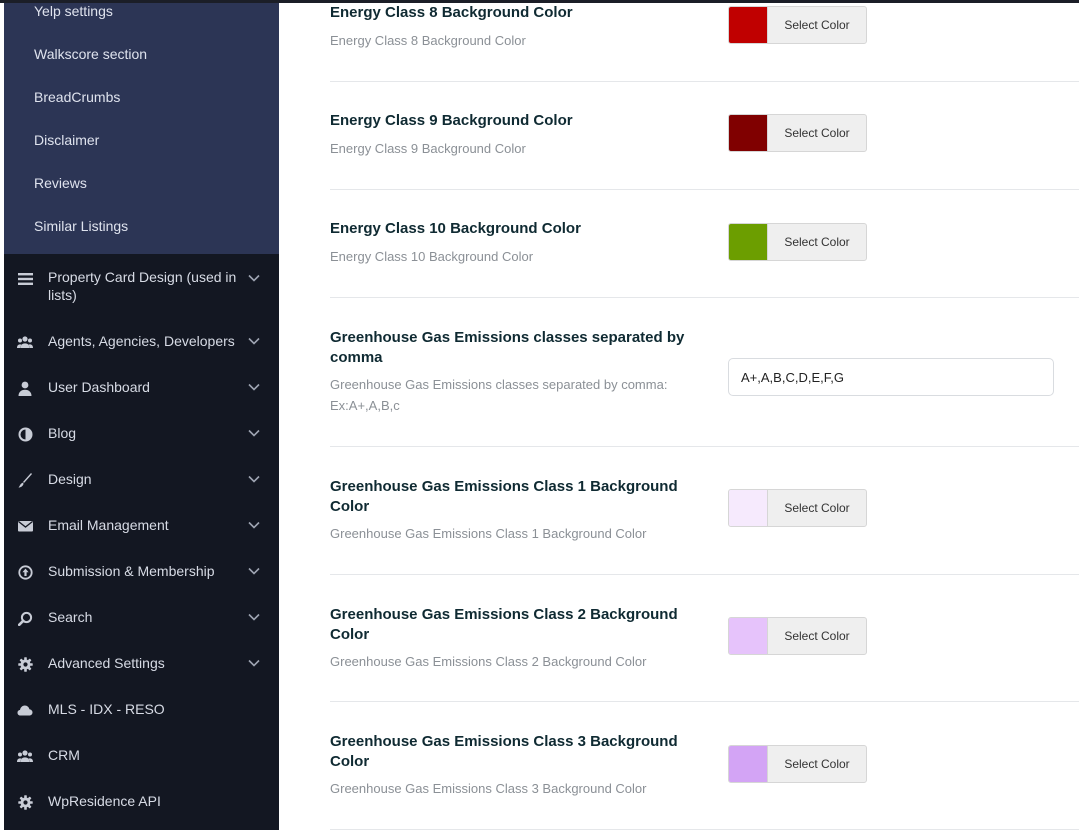  Describe the element at coordinates (73, 11) in the screenshot. I see `submenu-item-yelp-settings: Yelp settings` at that location.